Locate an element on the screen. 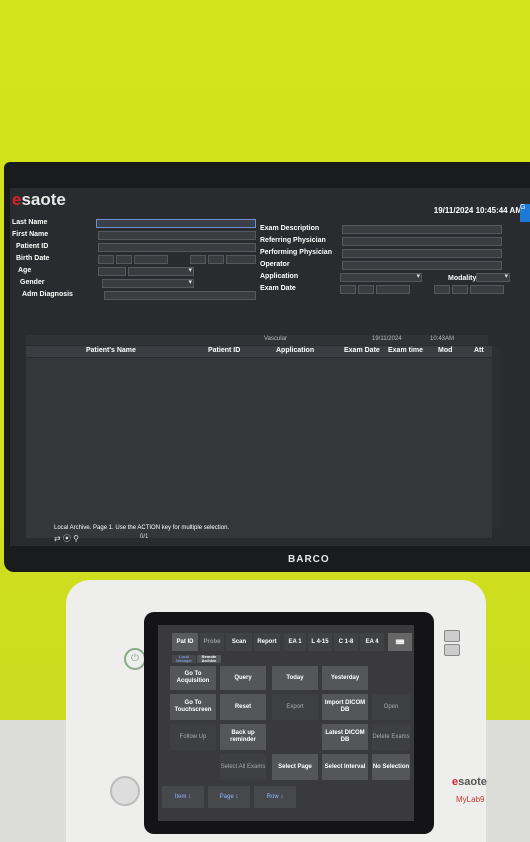 This screenshot has width=530, height=842. label-birth-date: Birth Date is located at coordinates (33, 258).